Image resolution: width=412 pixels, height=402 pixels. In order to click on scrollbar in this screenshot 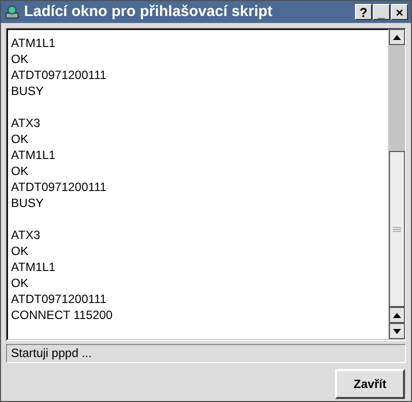, I will do `click(397, 184)`.